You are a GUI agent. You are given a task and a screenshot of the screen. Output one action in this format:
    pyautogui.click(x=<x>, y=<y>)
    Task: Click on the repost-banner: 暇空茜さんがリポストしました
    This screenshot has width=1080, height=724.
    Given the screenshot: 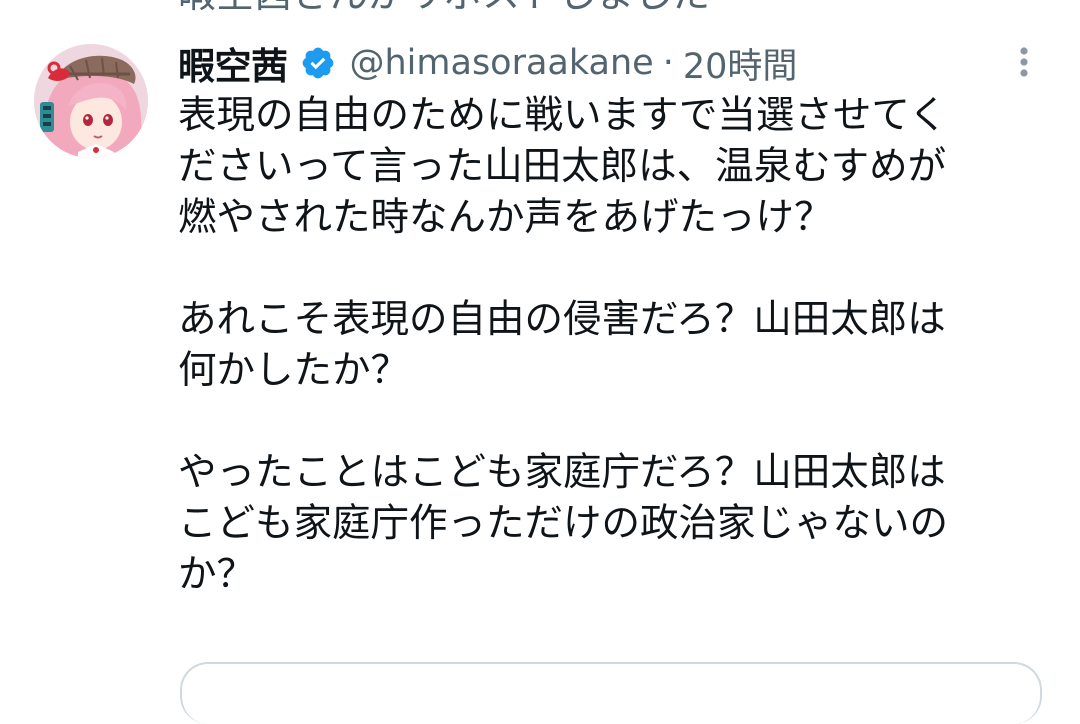 What is the action you would take?
    pyautogui.click(x=444, y=7)
    